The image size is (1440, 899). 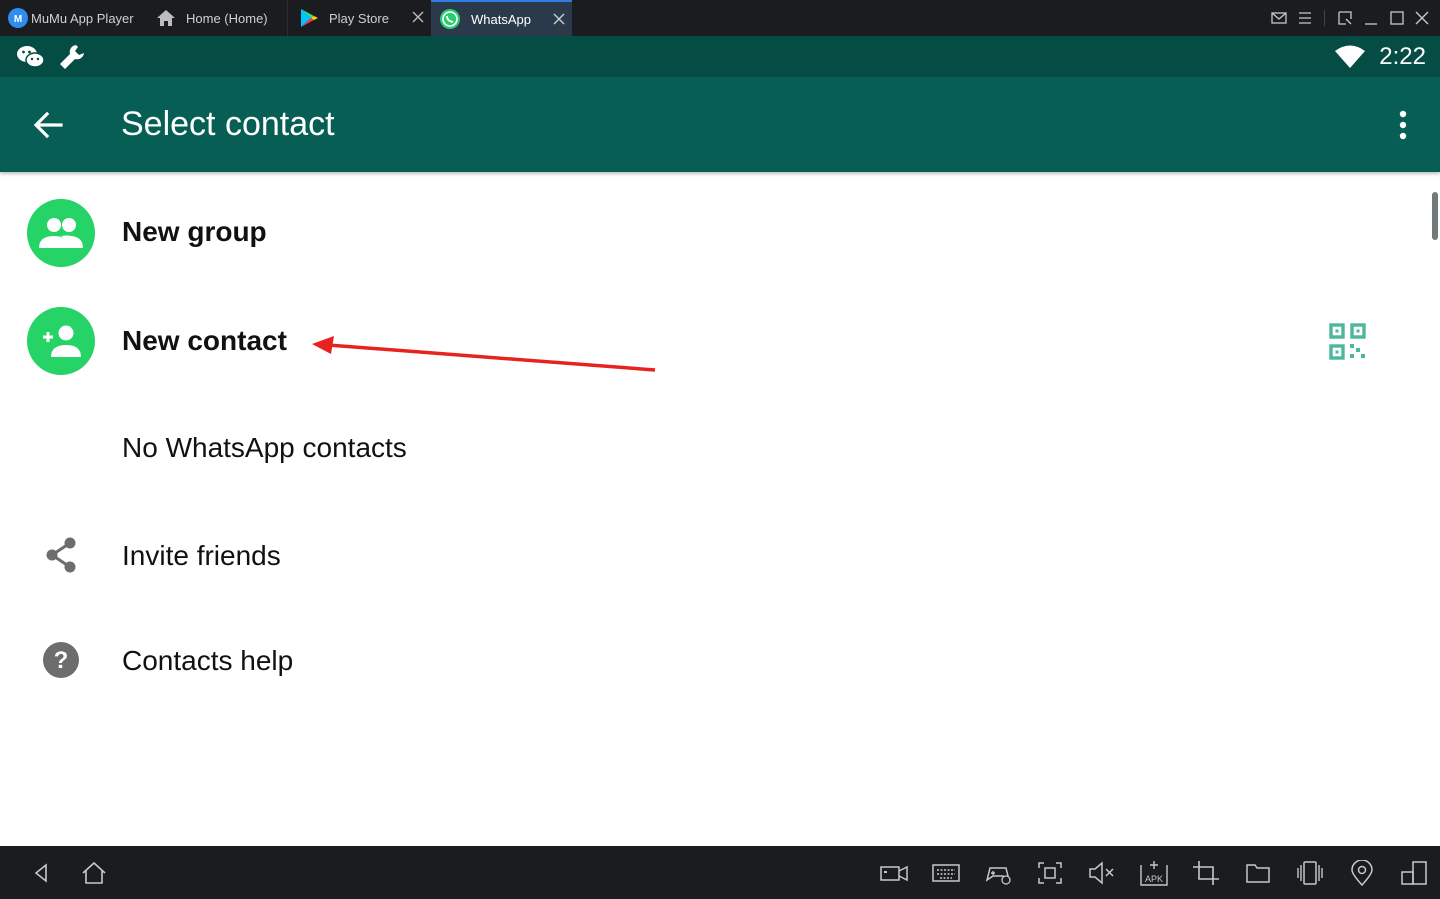 What do you see at coordinates (1324, 18) in the screenshot?
I see `divider` at bounding box center [1324, 18].